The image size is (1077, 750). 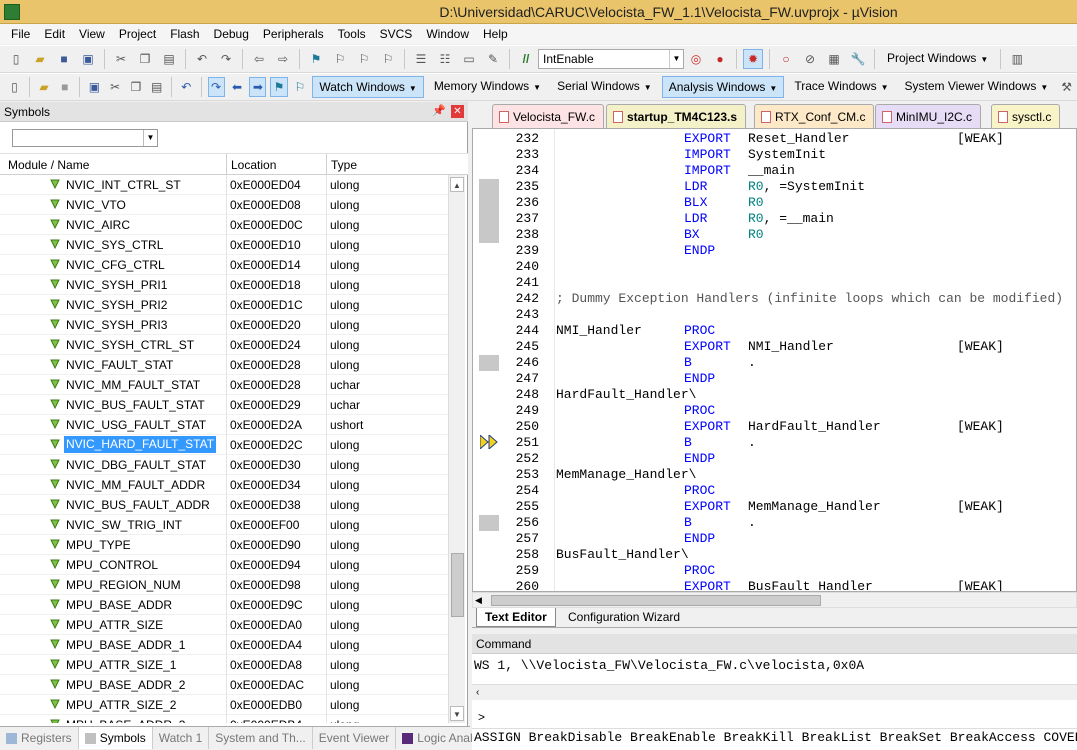 What do you see at coordinates (137, 34) in the screenshot?
I see `menu-project: Project` at bounding box center [137, 34].